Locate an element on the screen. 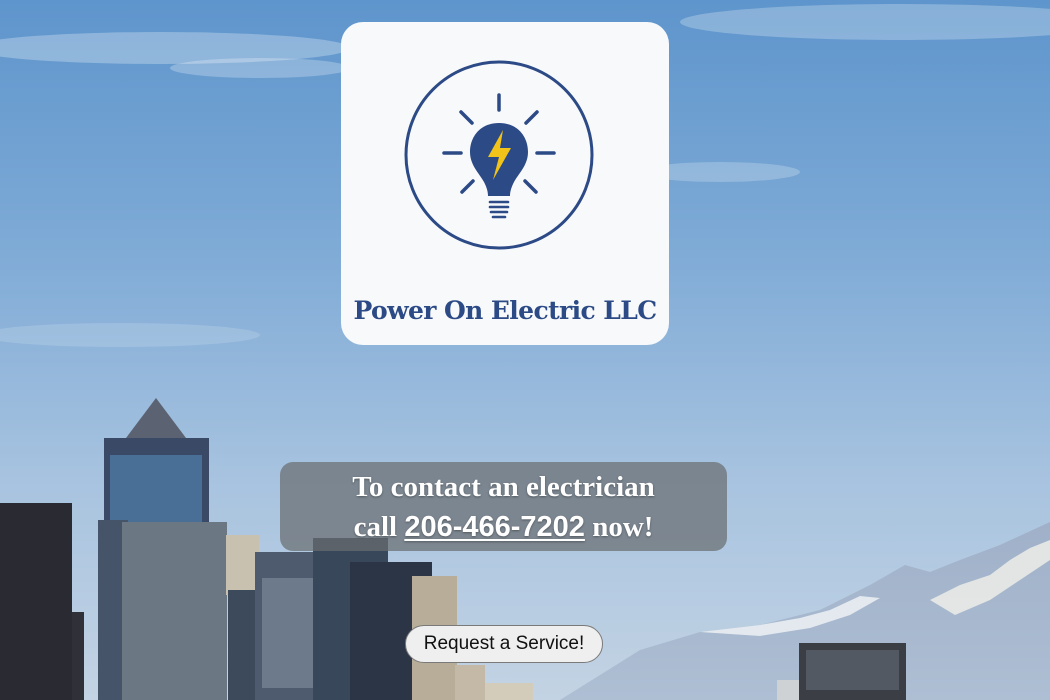  company-name: Power On Electric LLC is located at coordinates (505, 310).